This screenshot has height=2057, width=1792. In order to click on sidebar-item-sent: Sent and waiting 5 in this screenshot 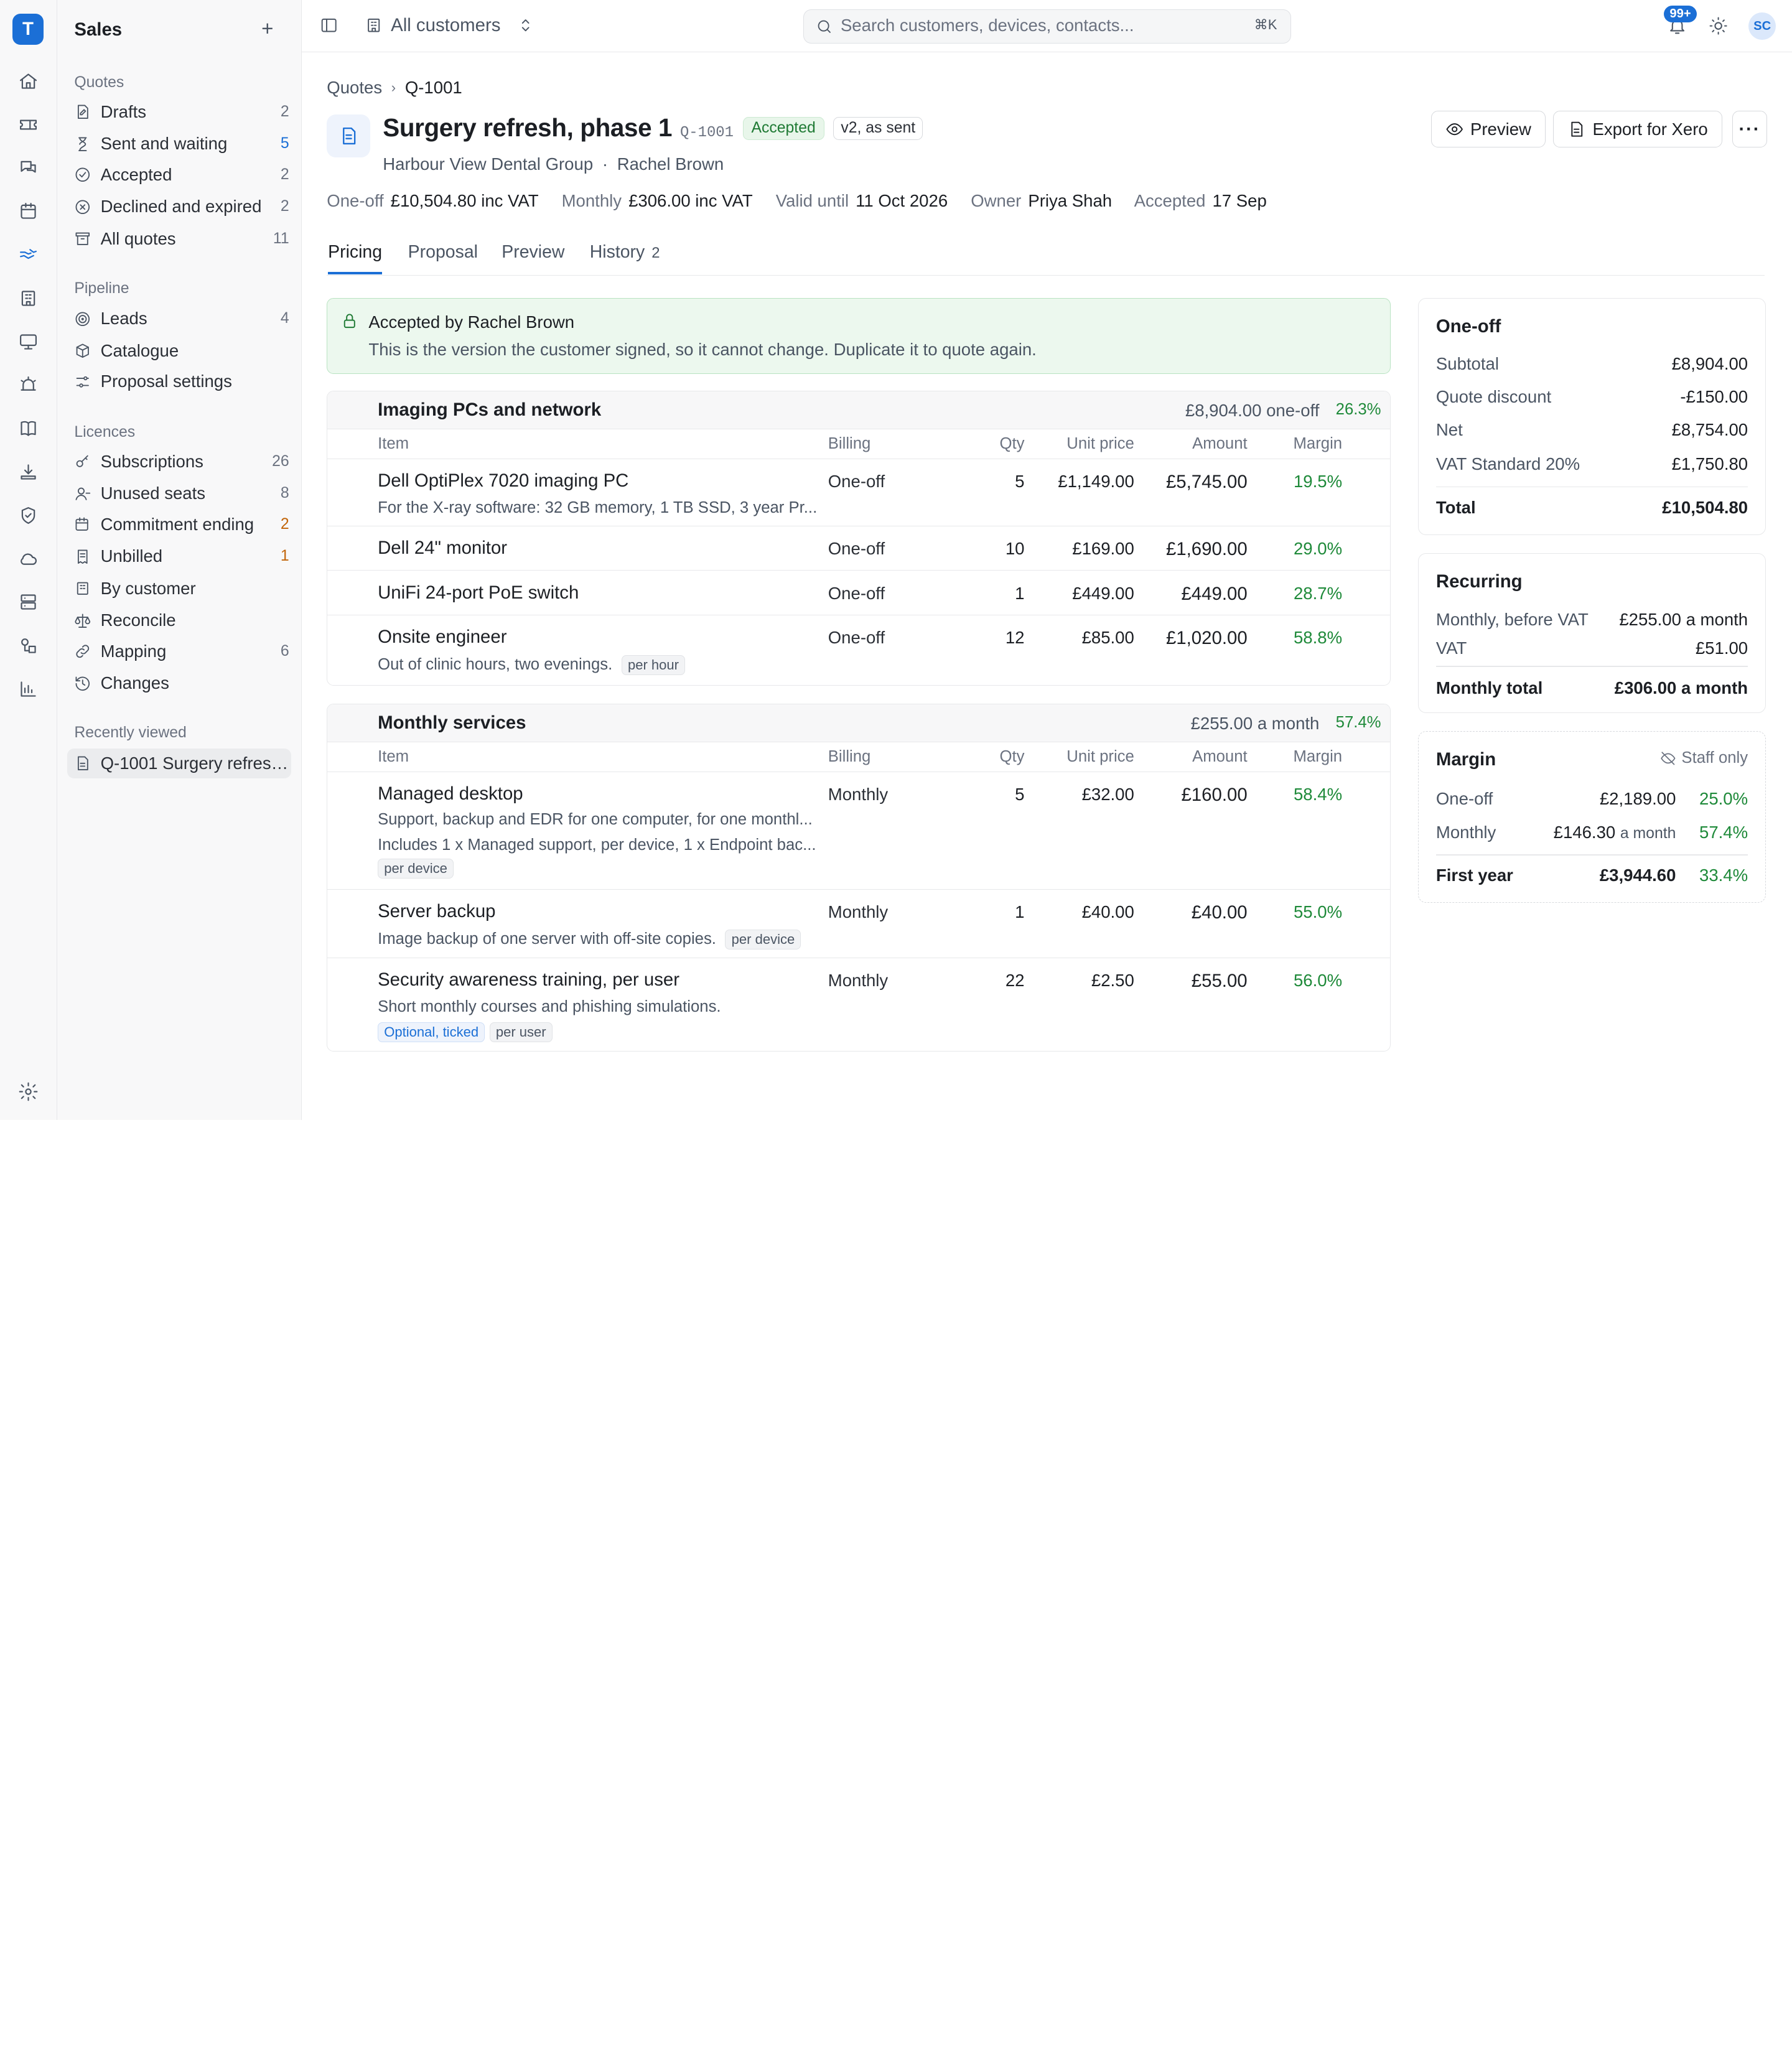, I will do `click(179, 144)`.